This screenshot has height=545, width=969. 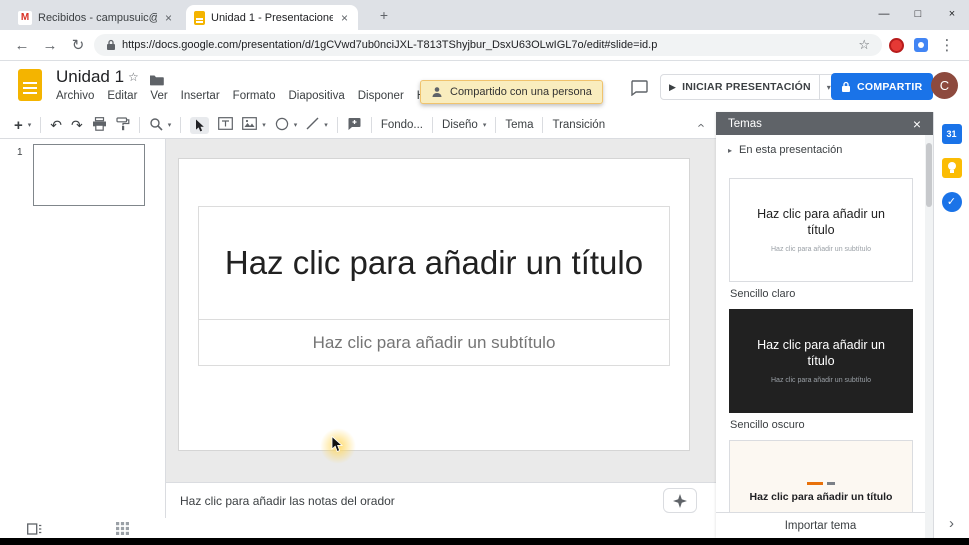 I want to click on move-folder-icon, so click(x=156, y=82).